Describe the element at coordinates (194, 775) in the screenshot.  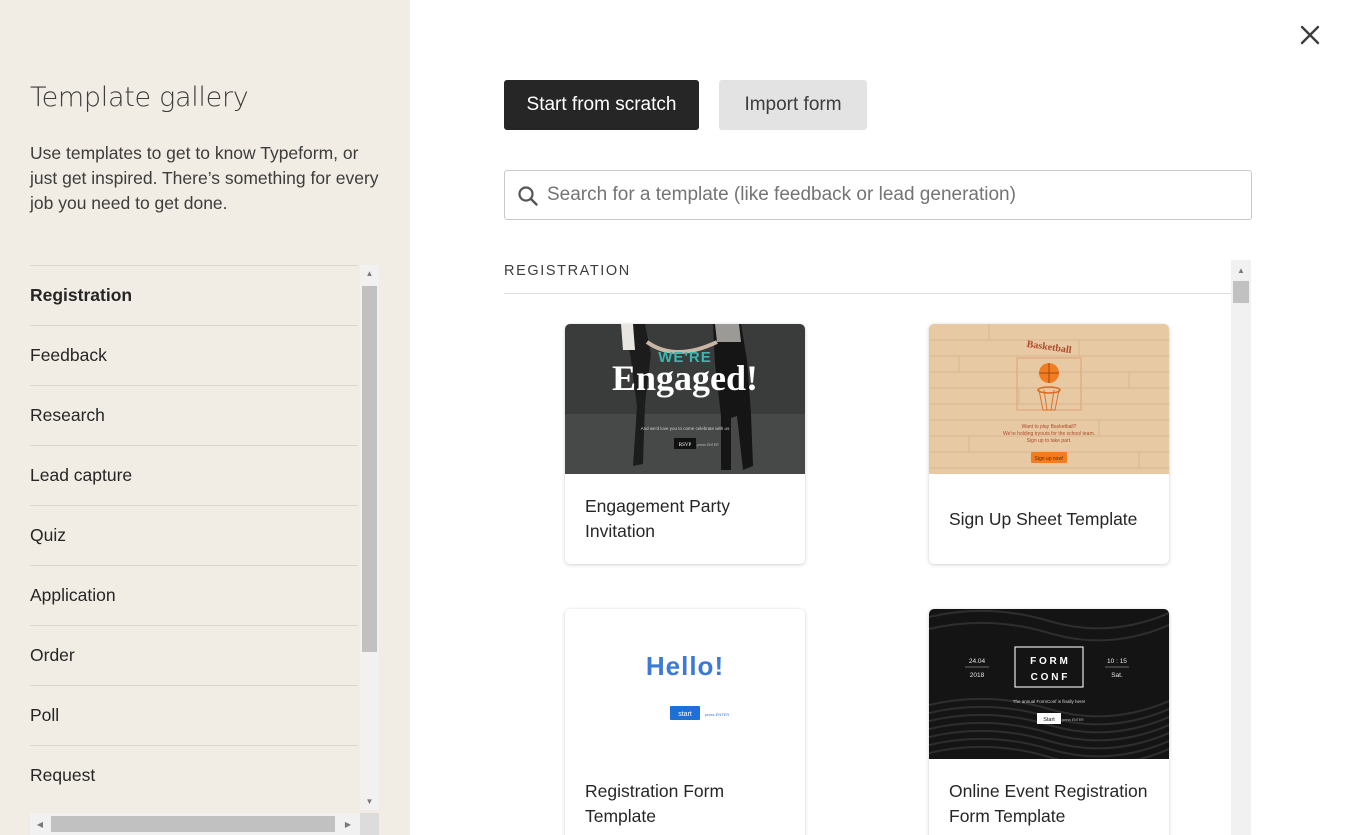
I see `category-item-request: Request` at that location.